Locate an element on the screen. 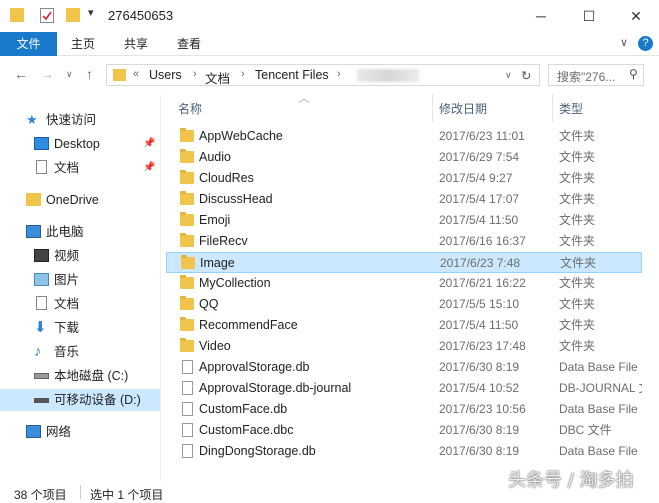 Image resolution: width=659 pixels, height=503 pixels. sidebar-item-onedrive: OneDrive is located at coordinates (80, 200).